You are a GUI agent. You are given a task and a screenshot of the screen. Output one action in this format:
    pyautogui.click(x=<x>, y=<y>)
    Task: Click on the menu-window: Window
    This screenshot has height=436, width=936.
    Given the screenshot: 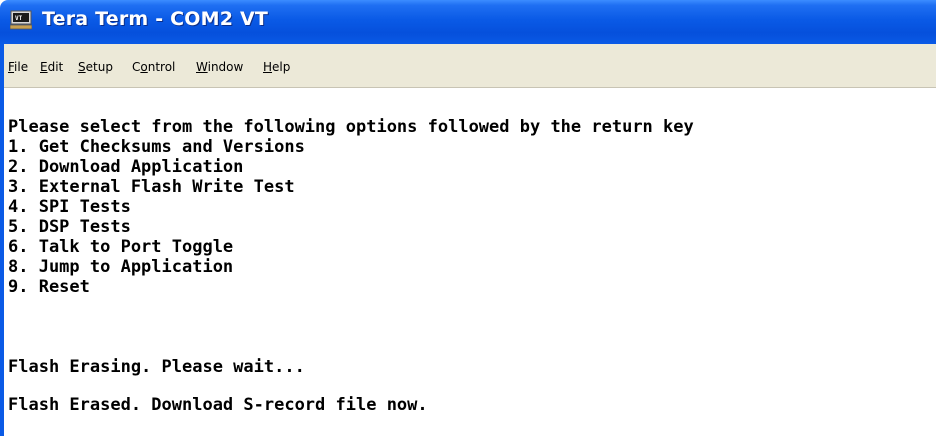 What is the action you would take?
    pyautogui.click(x=219, y=67)
    